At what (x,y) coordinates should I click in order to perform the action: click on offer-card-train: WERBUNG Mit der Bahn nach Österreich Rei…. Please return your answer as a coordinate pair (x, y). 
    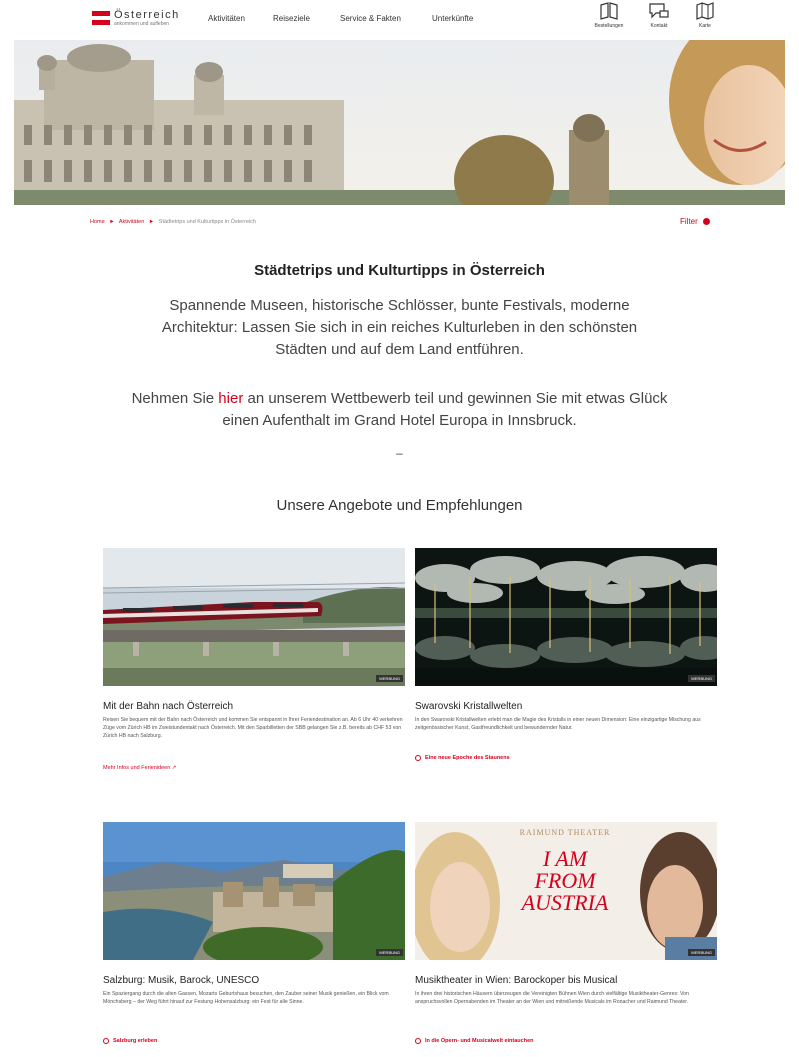
    Looking at the image, I should click on (254, 659).